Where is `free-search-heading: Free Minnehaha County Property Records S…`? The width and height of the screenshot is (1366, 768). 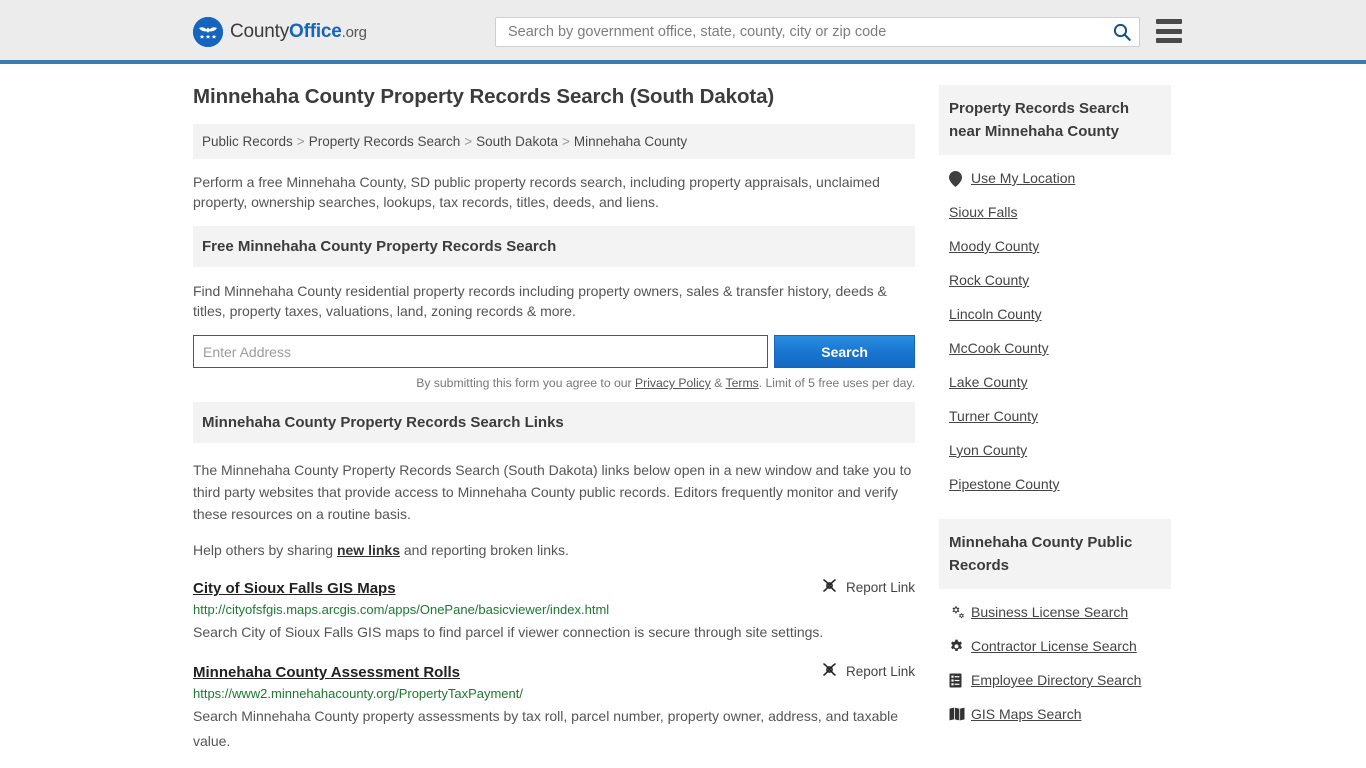
free-search-heading: Free Minnehaha County Property Records S… is located at coordinates (554, 246).